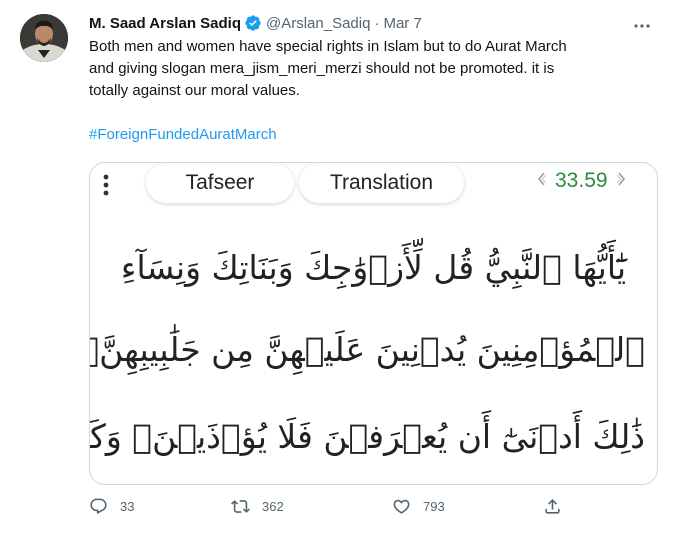  Describe the element at coordinates (253, 23) in the screenshot. I see `verified-badge-icon` at that location.